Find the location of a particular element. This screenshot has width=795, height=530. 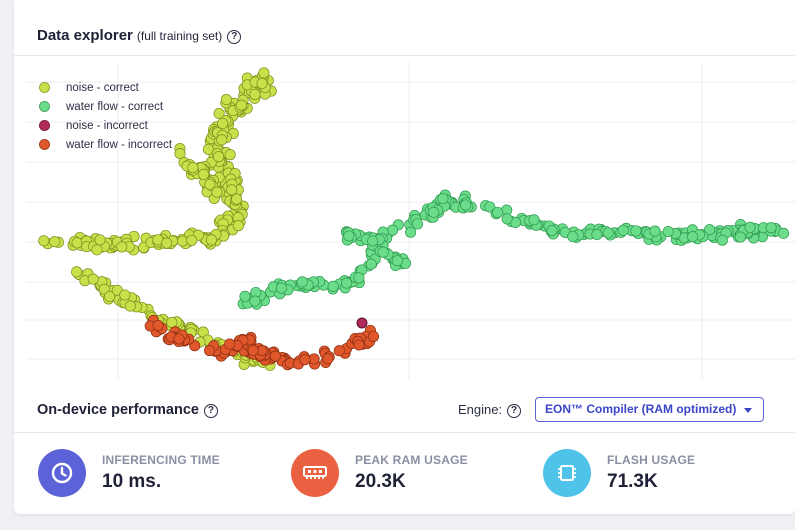

legend-dot-water-incorrect is located at coordinates (44, 144).